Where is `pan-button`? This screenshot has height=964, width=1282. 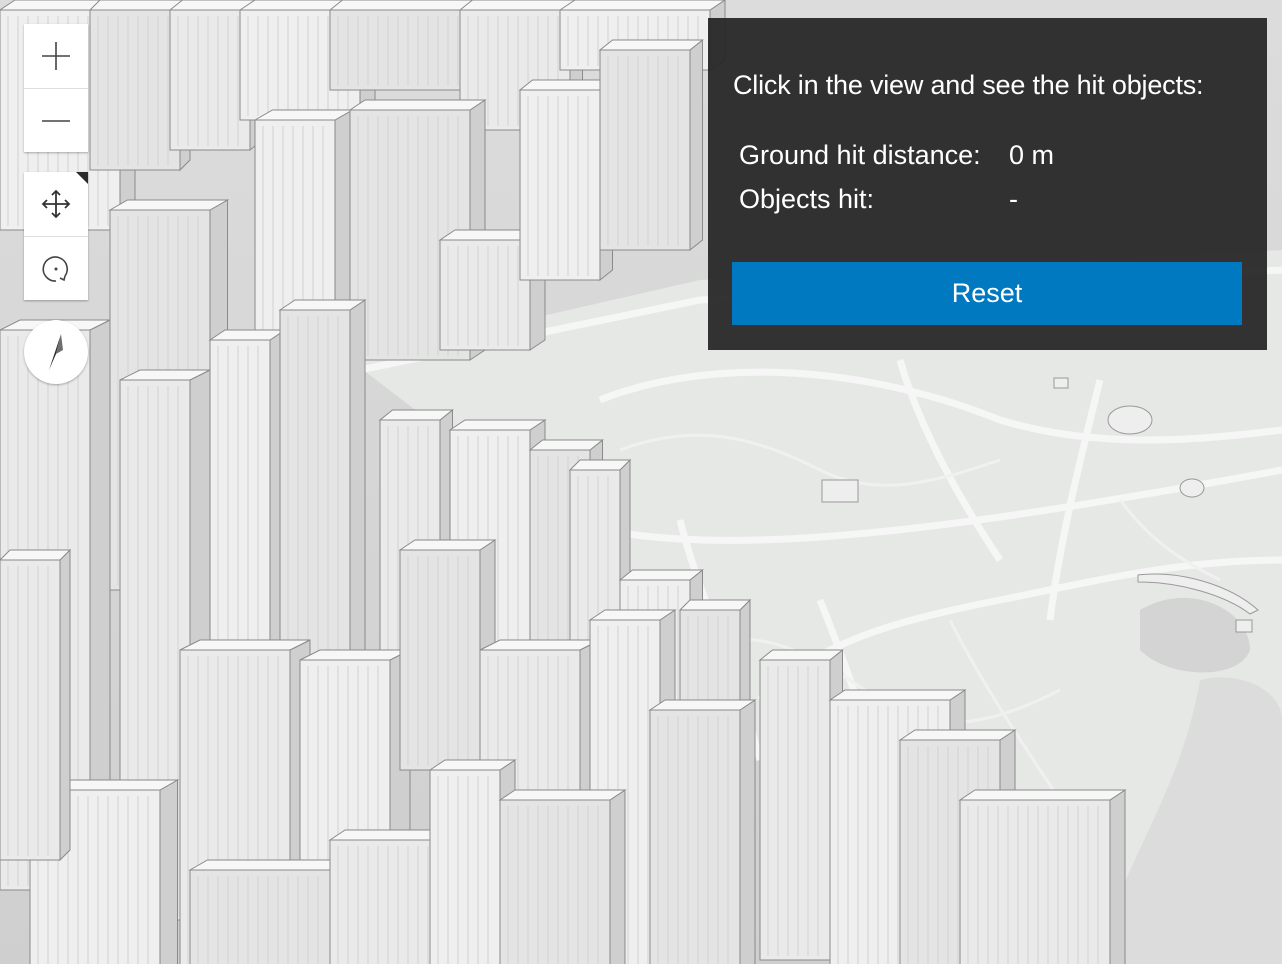 pan-button is located at coordinates (56, 204).